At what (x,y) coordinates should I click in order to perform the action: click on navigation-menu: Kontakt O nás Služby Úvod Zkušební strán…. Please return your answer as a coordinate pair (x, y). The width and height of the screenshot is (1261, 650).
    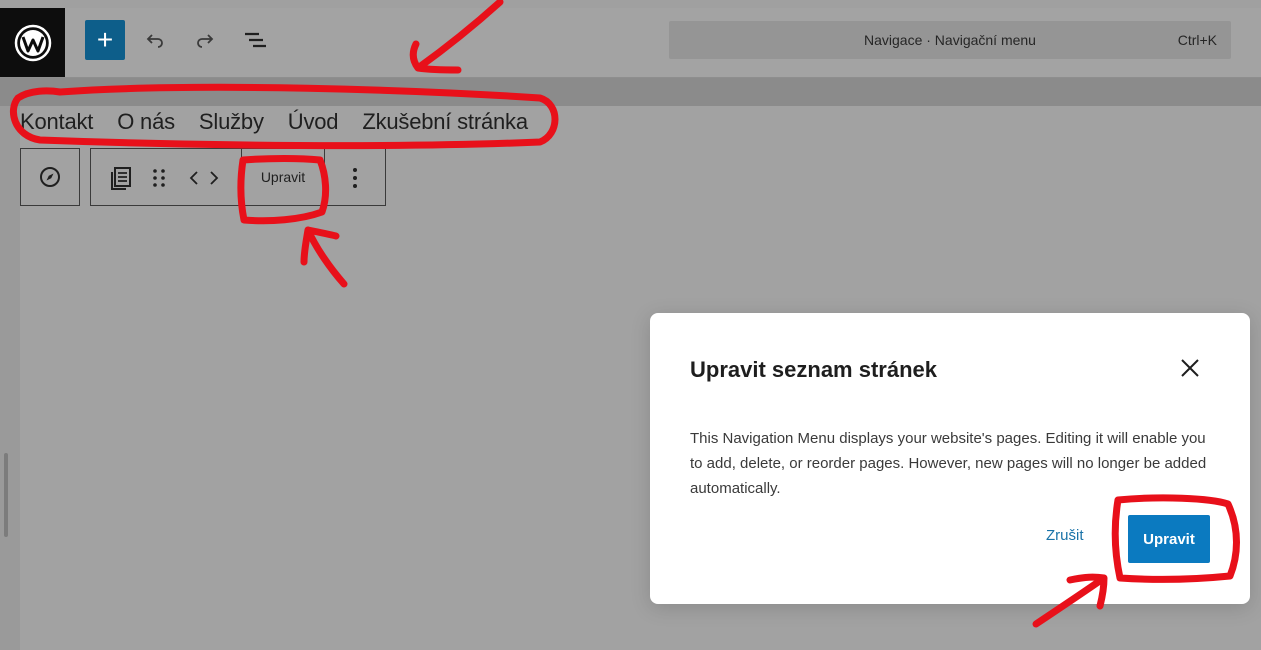
    Looking at the image, I should click on (286, 122).